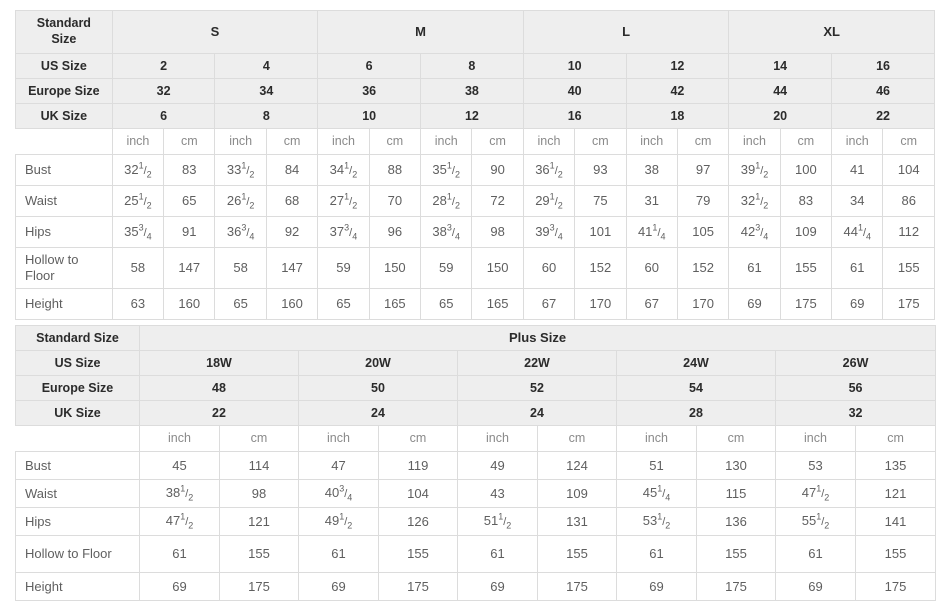 This screenshot has width=952, height=601. Describe the element at coordinates (472, 116) in the screenshot. I see `cell-uk-3: 12` at that location.